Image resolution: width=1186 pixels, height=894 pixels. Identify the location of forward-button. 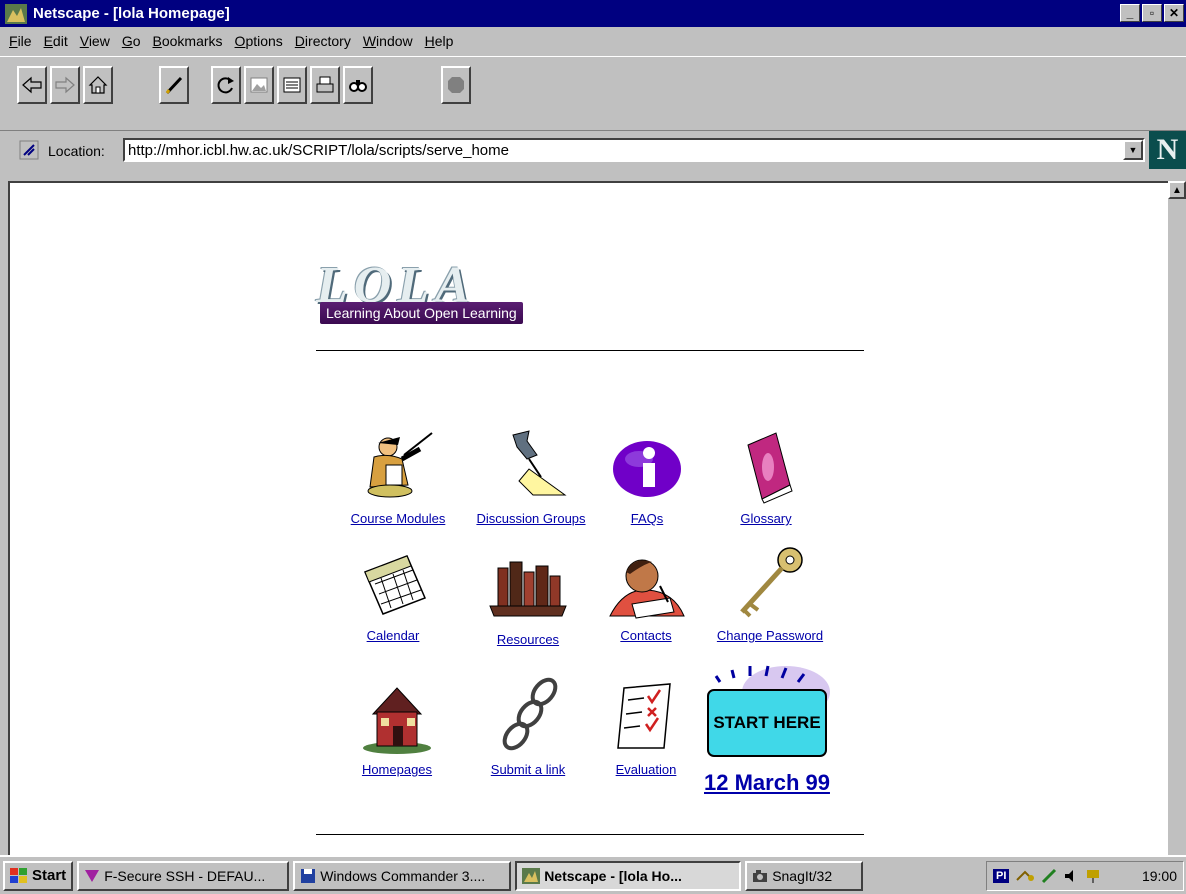
(65, 85).